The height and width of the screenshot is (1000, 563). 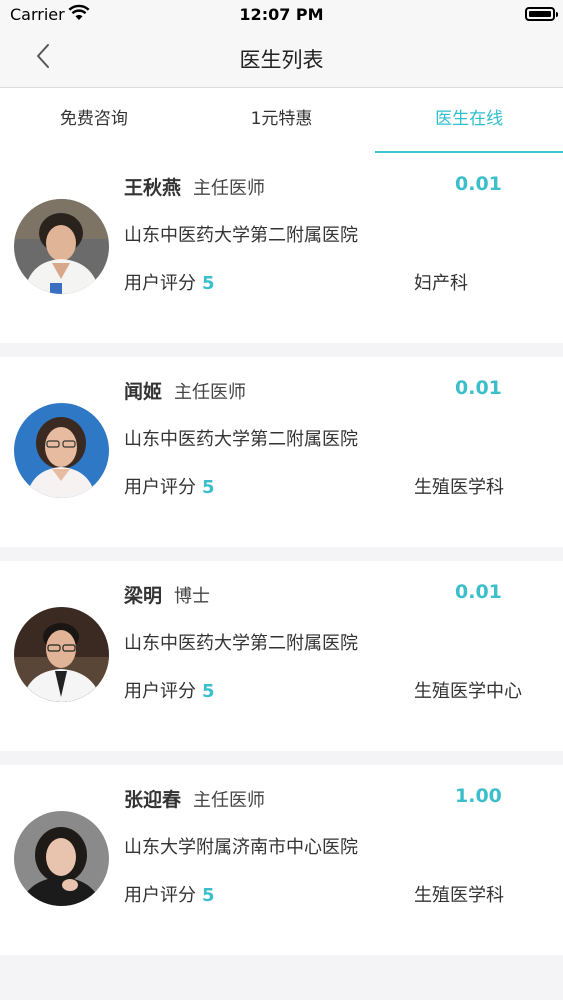 What do you see at coordinates (441, 283) in the screenshot?
I see `department: 妇产科` at bounding box center [441, 283].